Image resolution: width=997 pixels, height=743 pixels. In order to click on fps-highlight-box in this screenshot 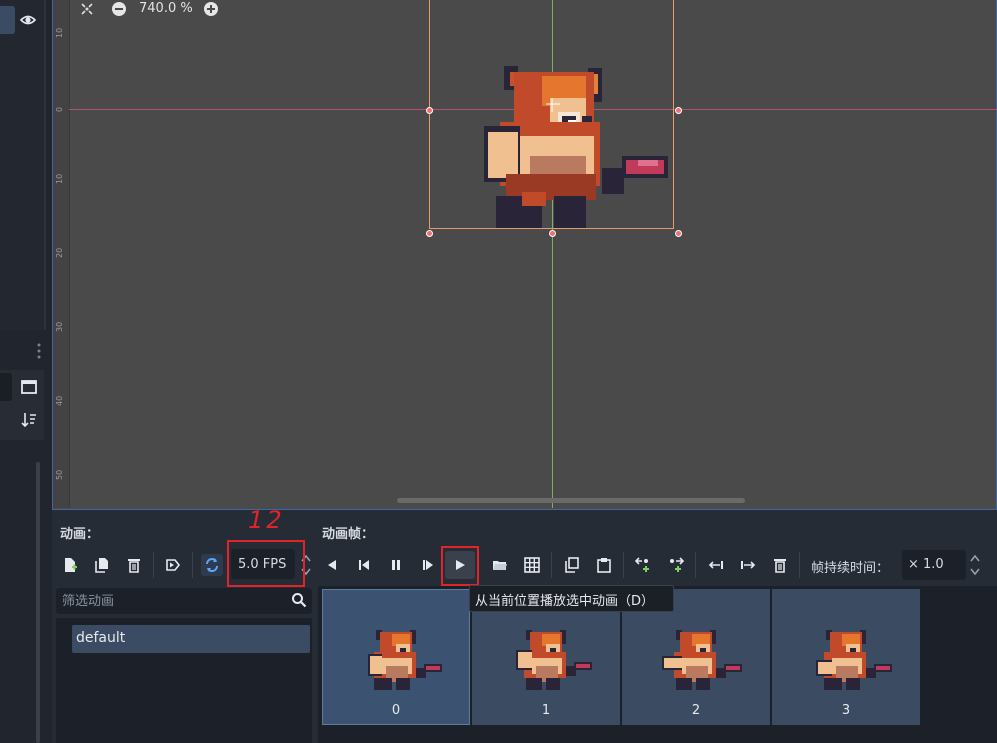, I will do `click(266, 563)`.